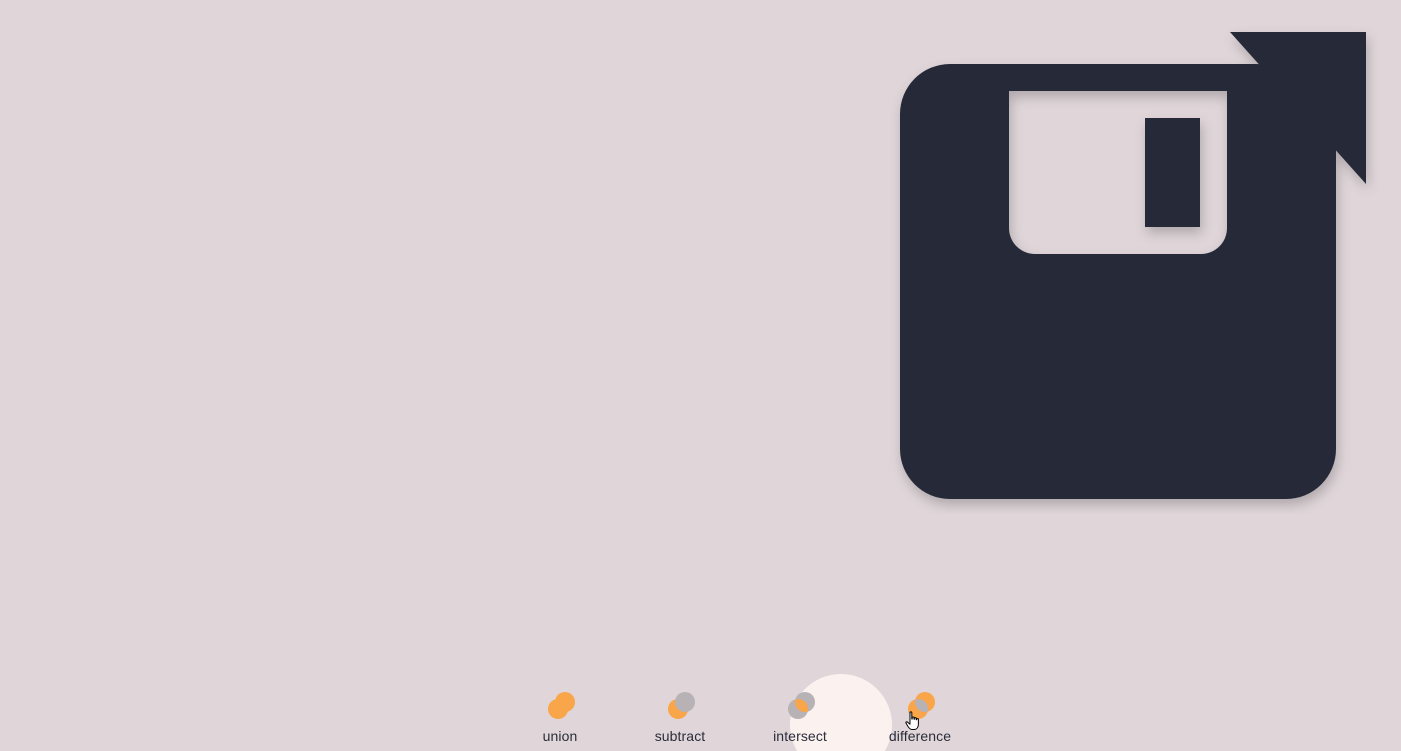 The height and width of the screenshot is (751, 1401). What do you see at coordinates (801, 705) in the screenshot?
I see `intersect-icon` at bounding box center [801, 705].